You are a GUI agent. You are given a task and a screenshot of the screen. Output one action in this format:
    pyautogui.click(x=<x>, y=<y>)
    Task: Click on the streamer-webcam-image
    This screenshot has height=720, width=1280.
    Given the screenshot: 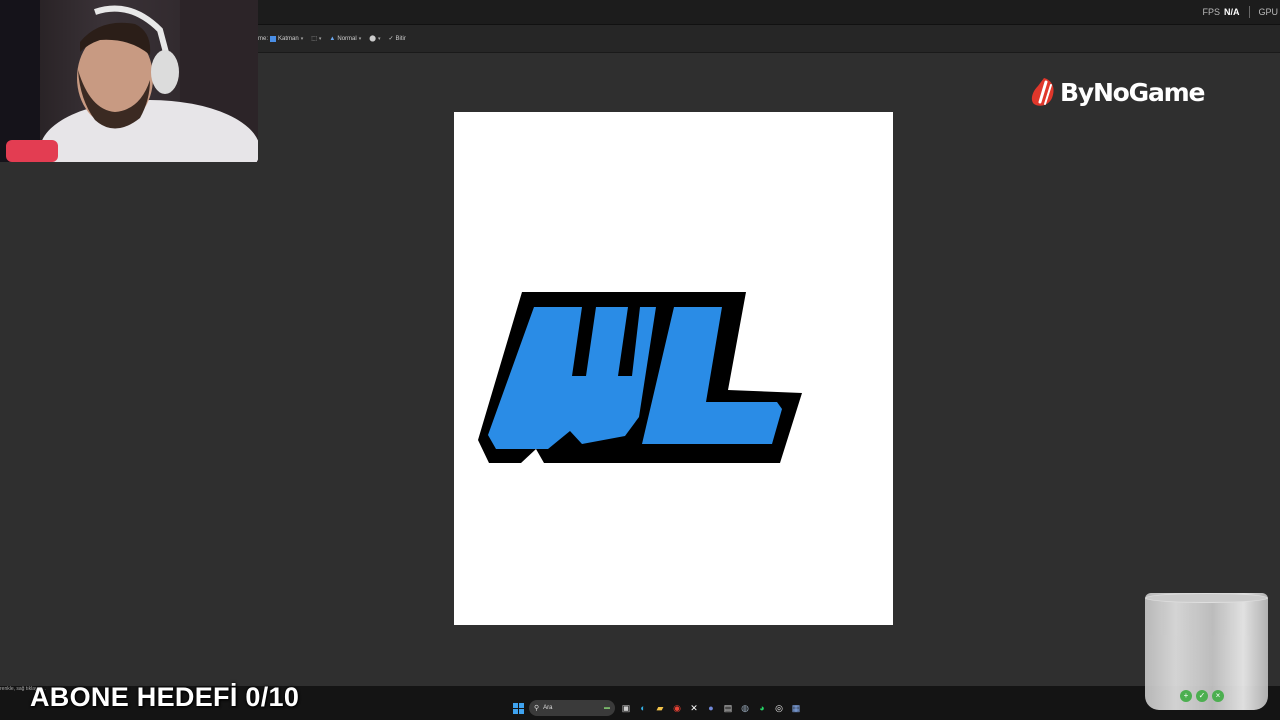 What is the action you would take?
    pyautogui.click(x=129, y=81)
    